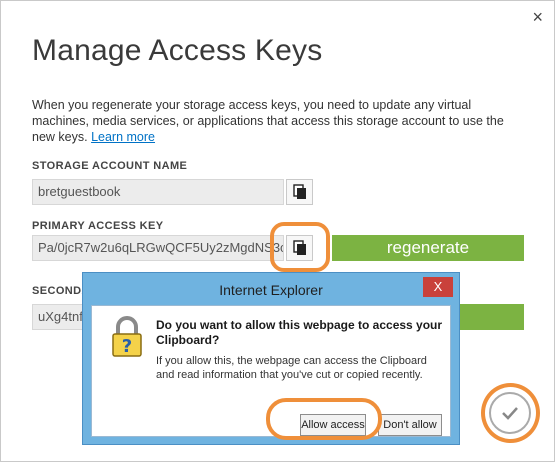 Image resolution: width=555 pixels, height=462 pixels. I want to click on copy-primary-key-button, so click(299, 248).